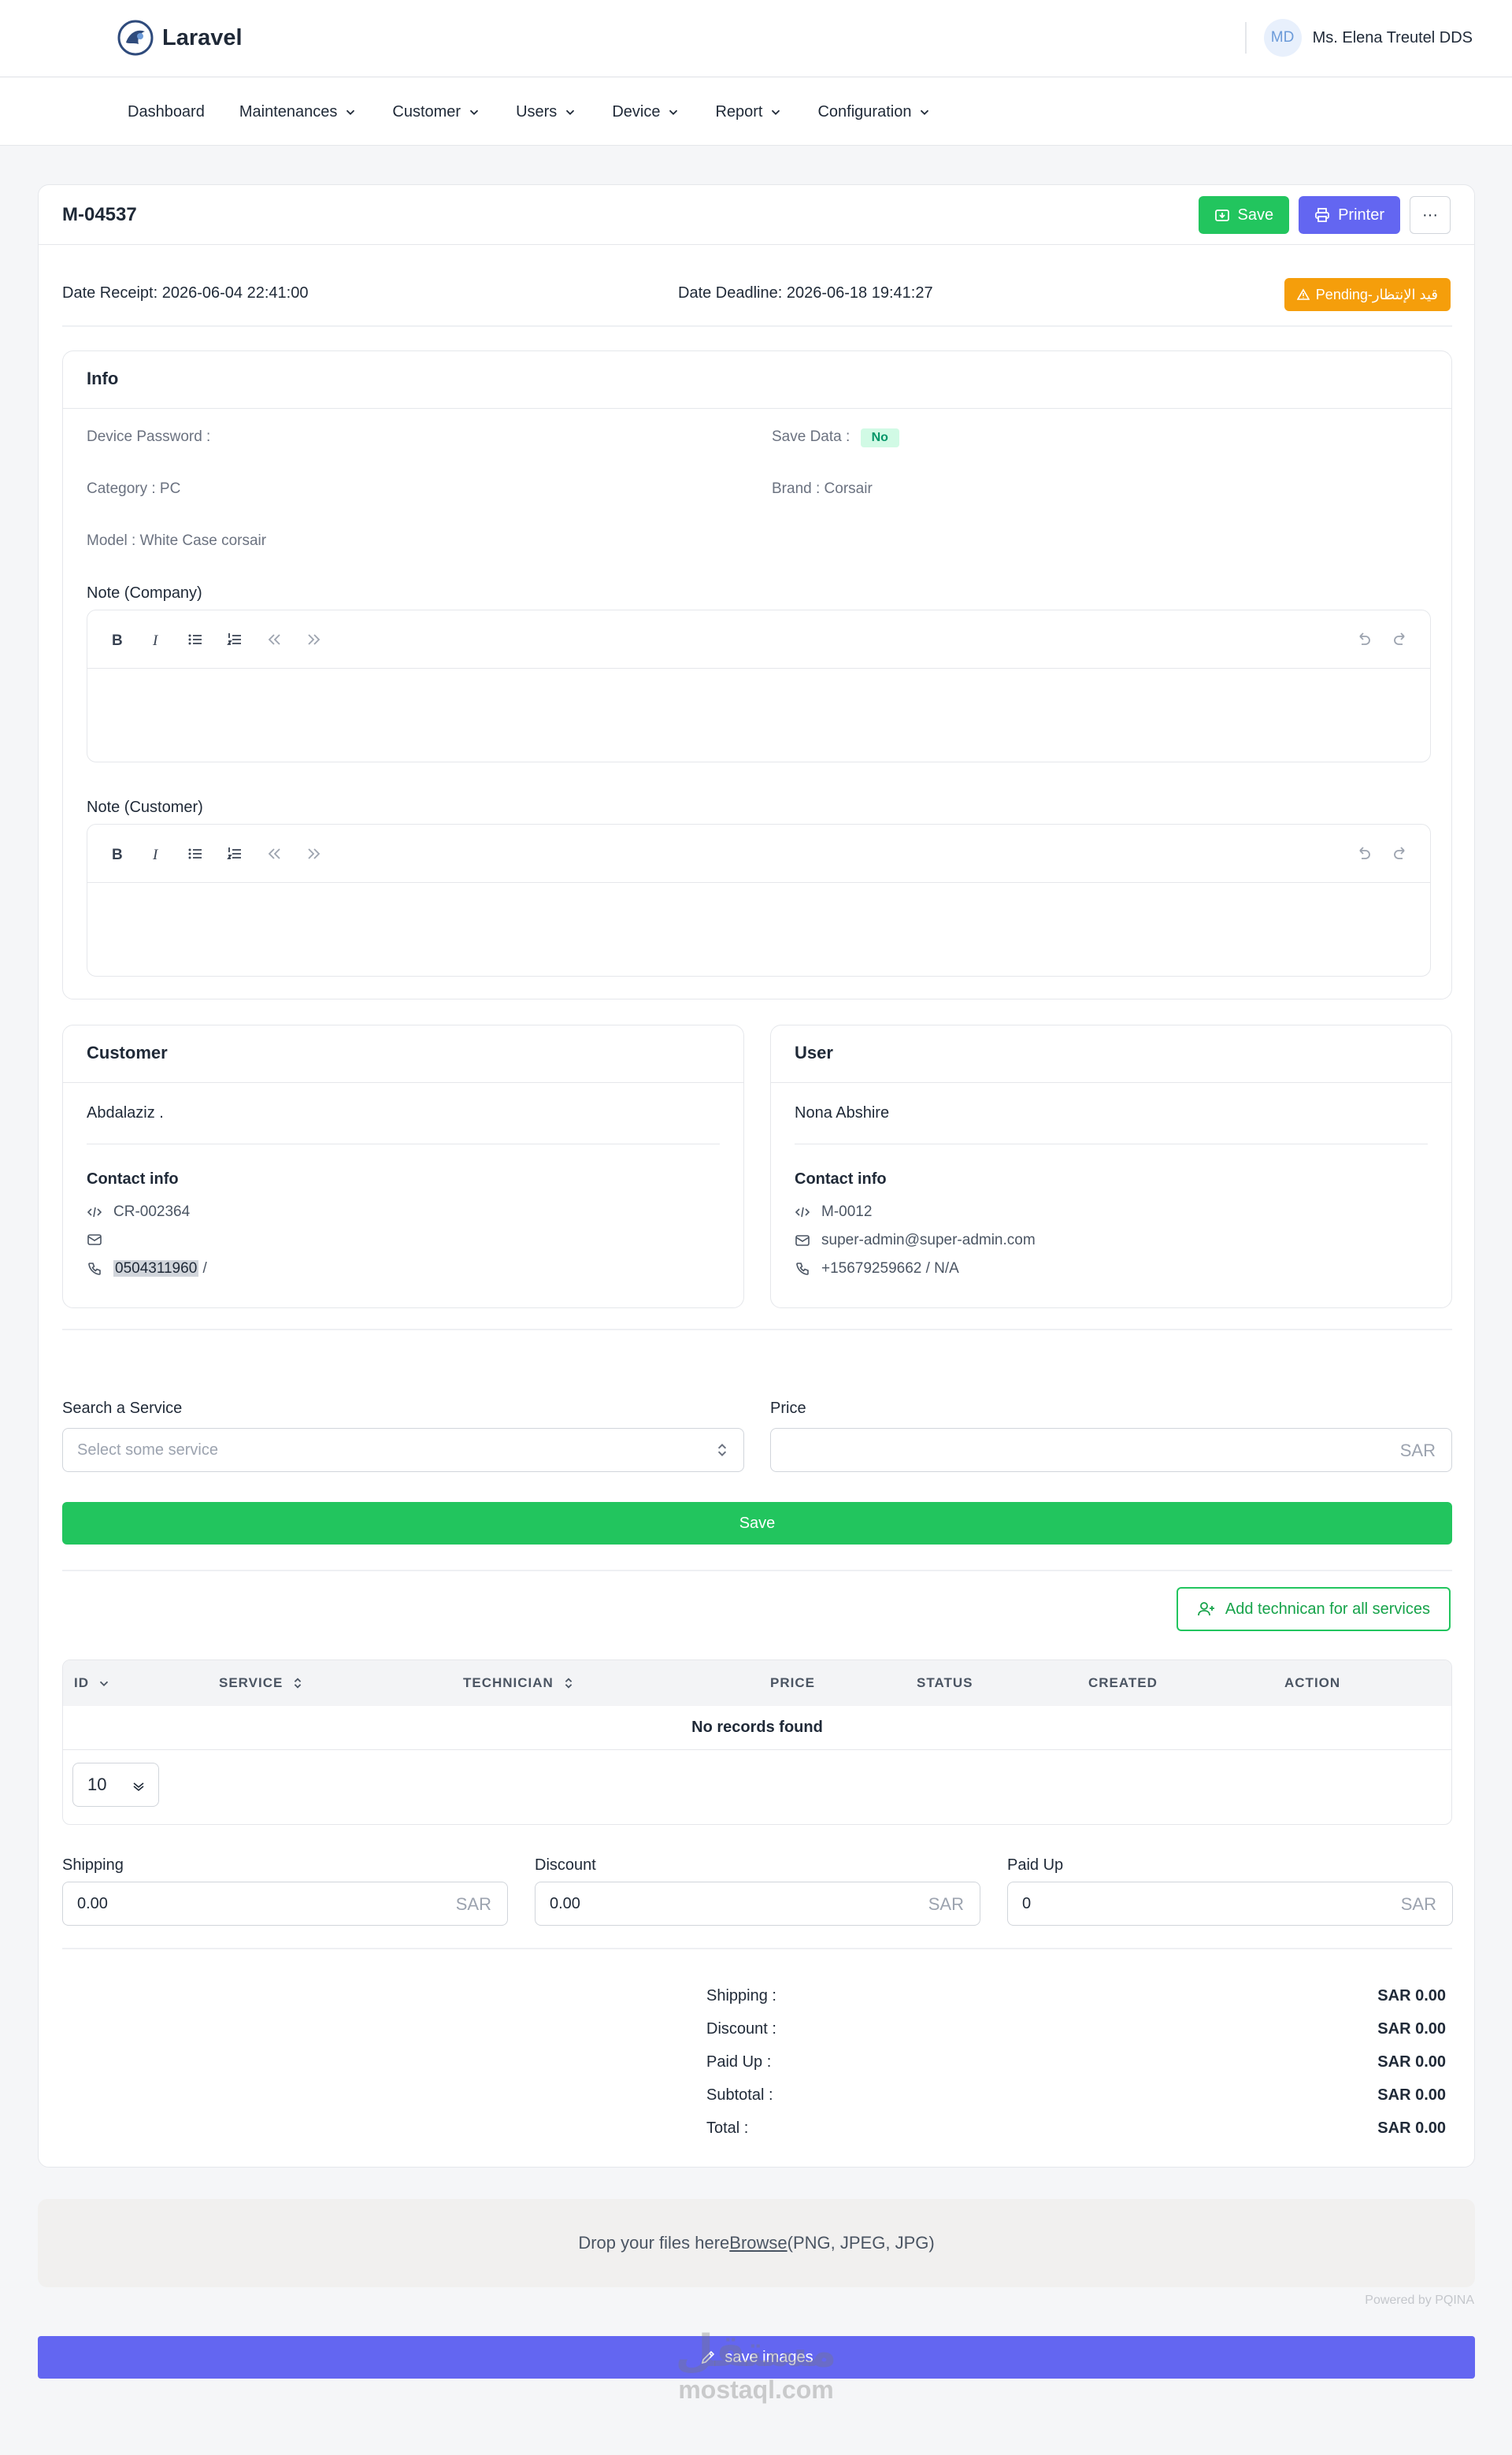 The height and width of the screenshot is (2455, 1512). I want to click on discount-input: 0.00 SAR, so click(757, 1904).